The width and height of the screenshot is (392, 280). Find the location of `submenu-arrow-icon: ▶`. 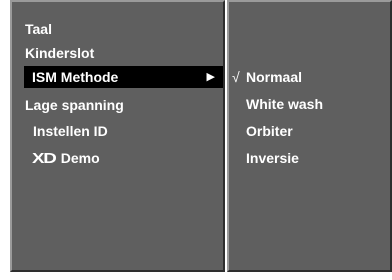

submenu-arrow-icon: ▶ is located at coordinates (210, 77).